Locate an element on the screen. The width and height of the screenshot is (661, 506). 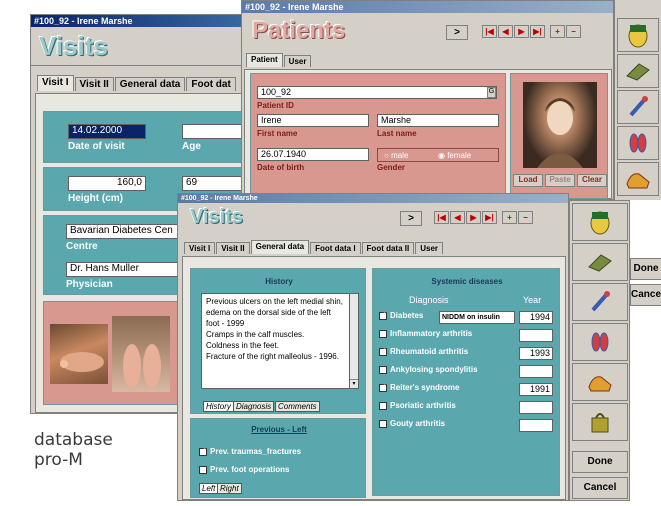
tab-patient: Patient is located at coordinates (264, 60).